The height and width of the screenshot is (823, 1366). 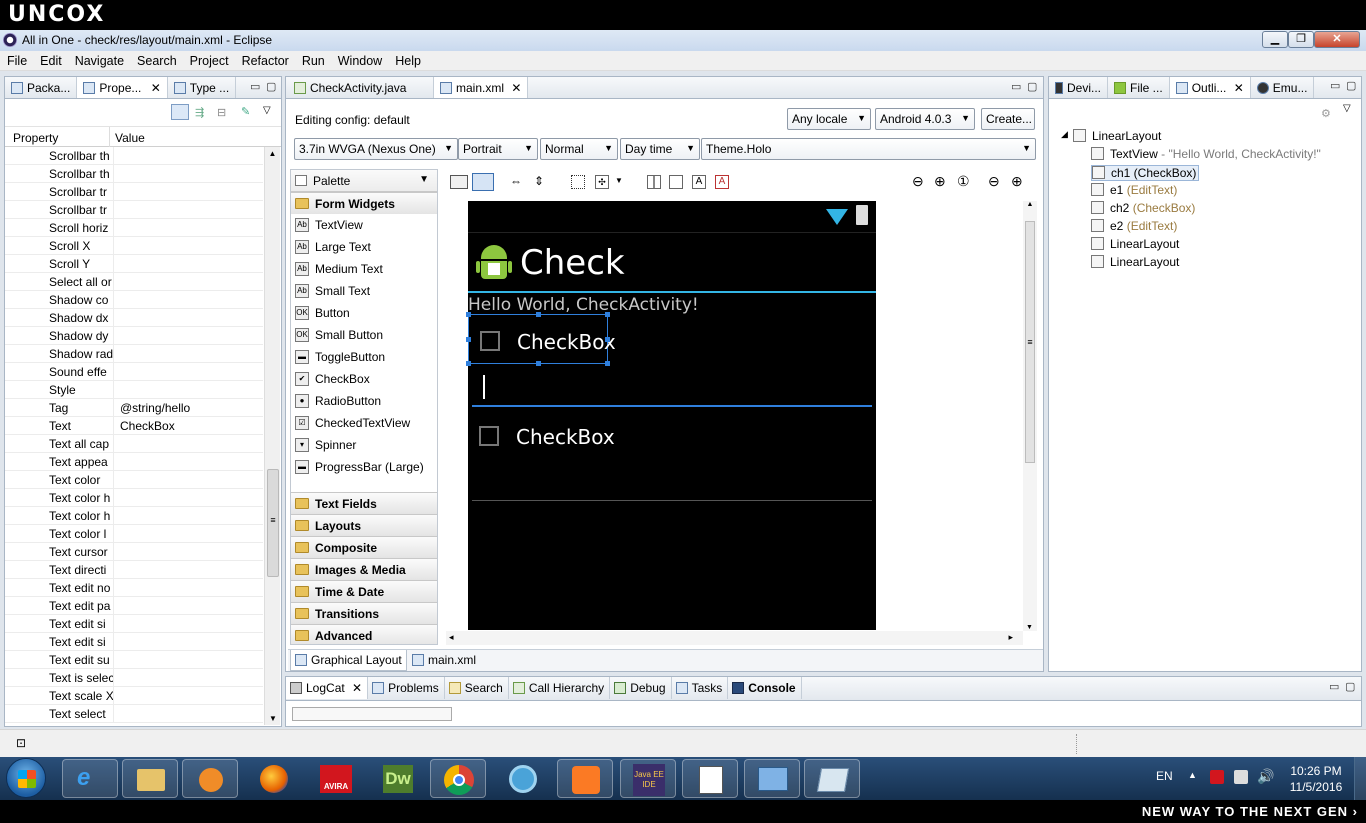 What do you see at coordinates (568, 435) in the screenshot?
I see `checkbox-2: CheckBox` at bounding box center [568, 435].